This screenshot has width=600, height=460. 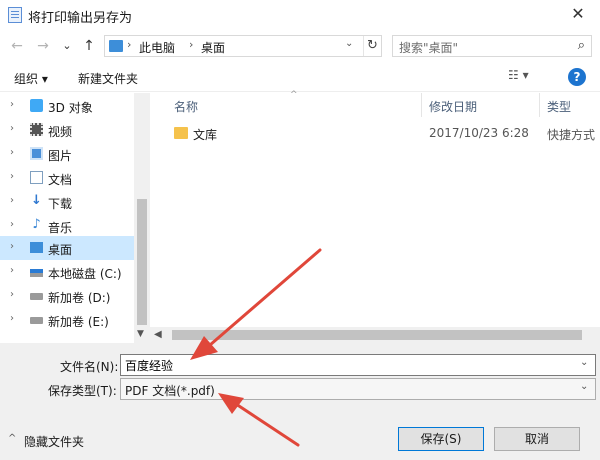 I want to click on sidebar-item-label: 视频, so click(x=60, y=132).